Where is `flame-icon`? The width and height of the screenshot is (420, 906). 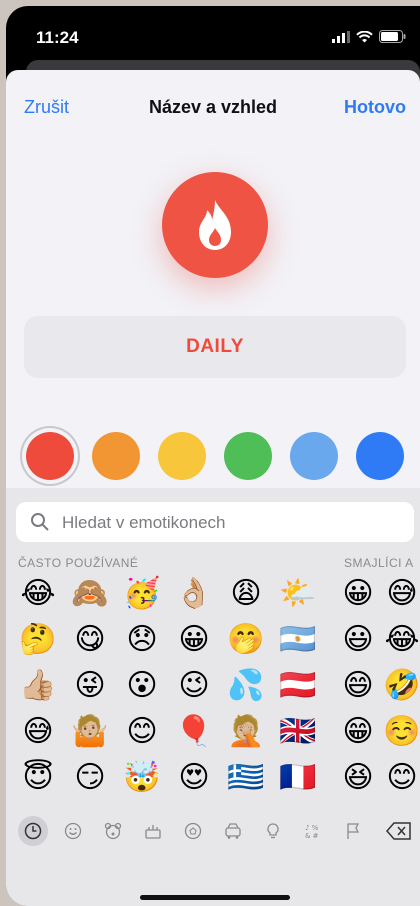
flame-icon is located at coordinates (215, 225).